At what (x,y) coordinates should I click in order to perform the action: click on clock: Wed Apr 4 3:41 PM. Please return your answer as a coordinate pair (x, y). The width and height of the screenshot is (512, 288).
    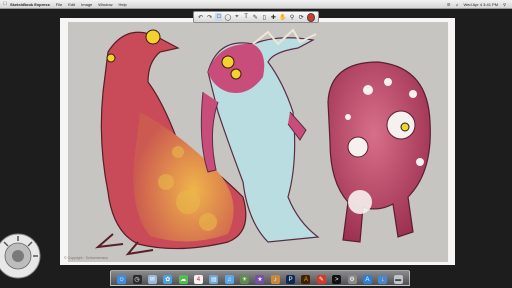
    Looking at the image, I should click on (480, 4).